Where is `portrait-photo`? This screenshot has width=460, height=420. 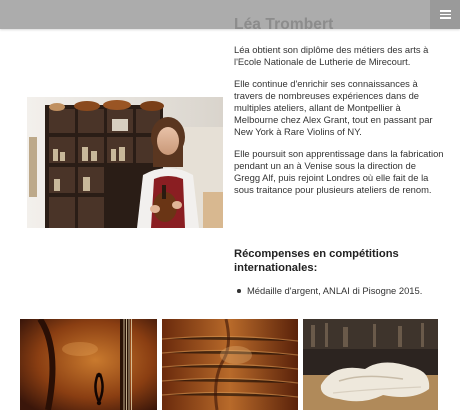 portrait-photo is located at coordinates (125, 162).